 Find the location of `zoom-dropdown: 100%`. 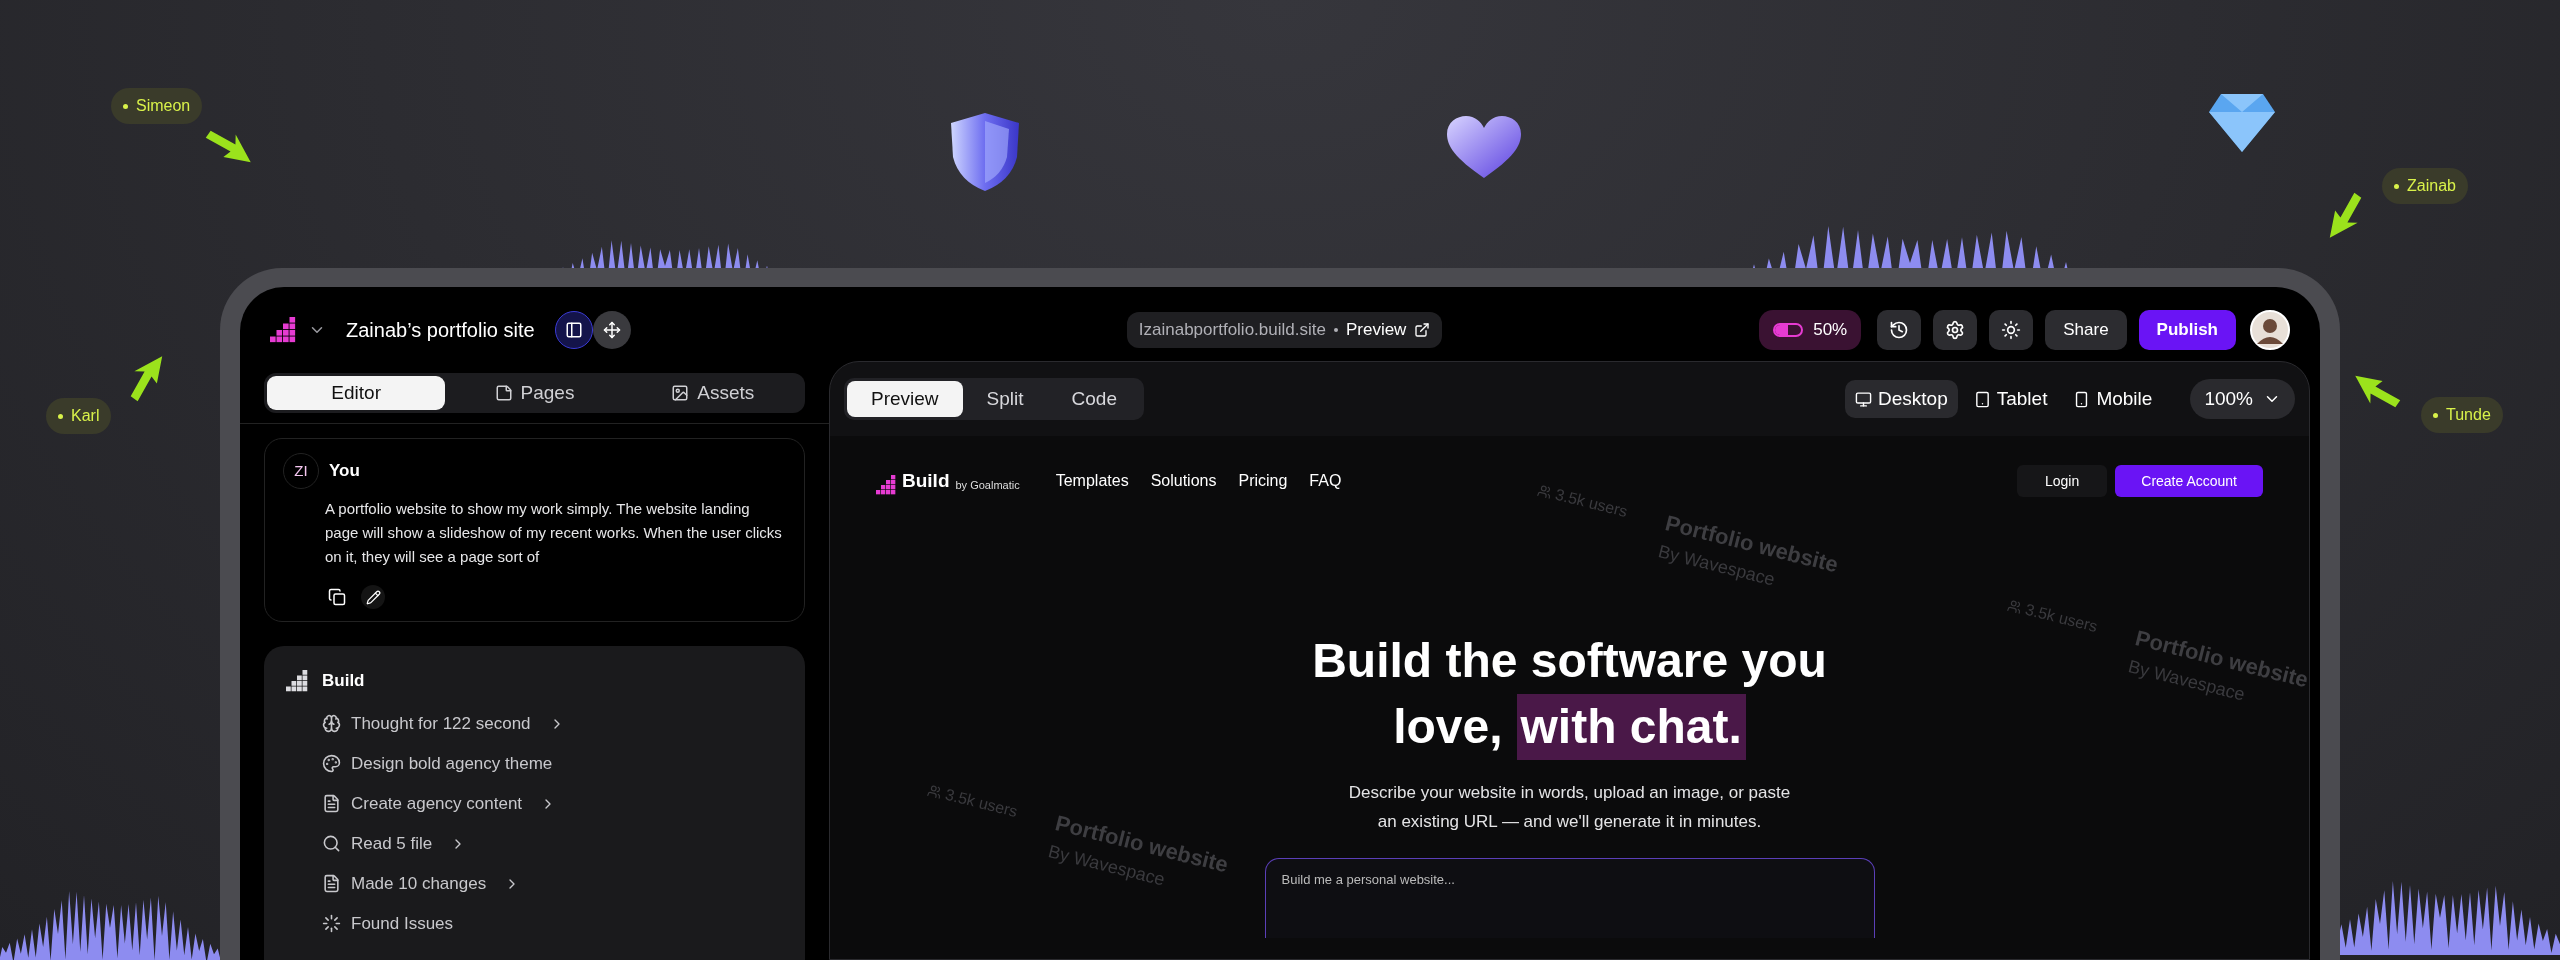

zoom-dropdown: 100% is located at coordinates (2242, 399).